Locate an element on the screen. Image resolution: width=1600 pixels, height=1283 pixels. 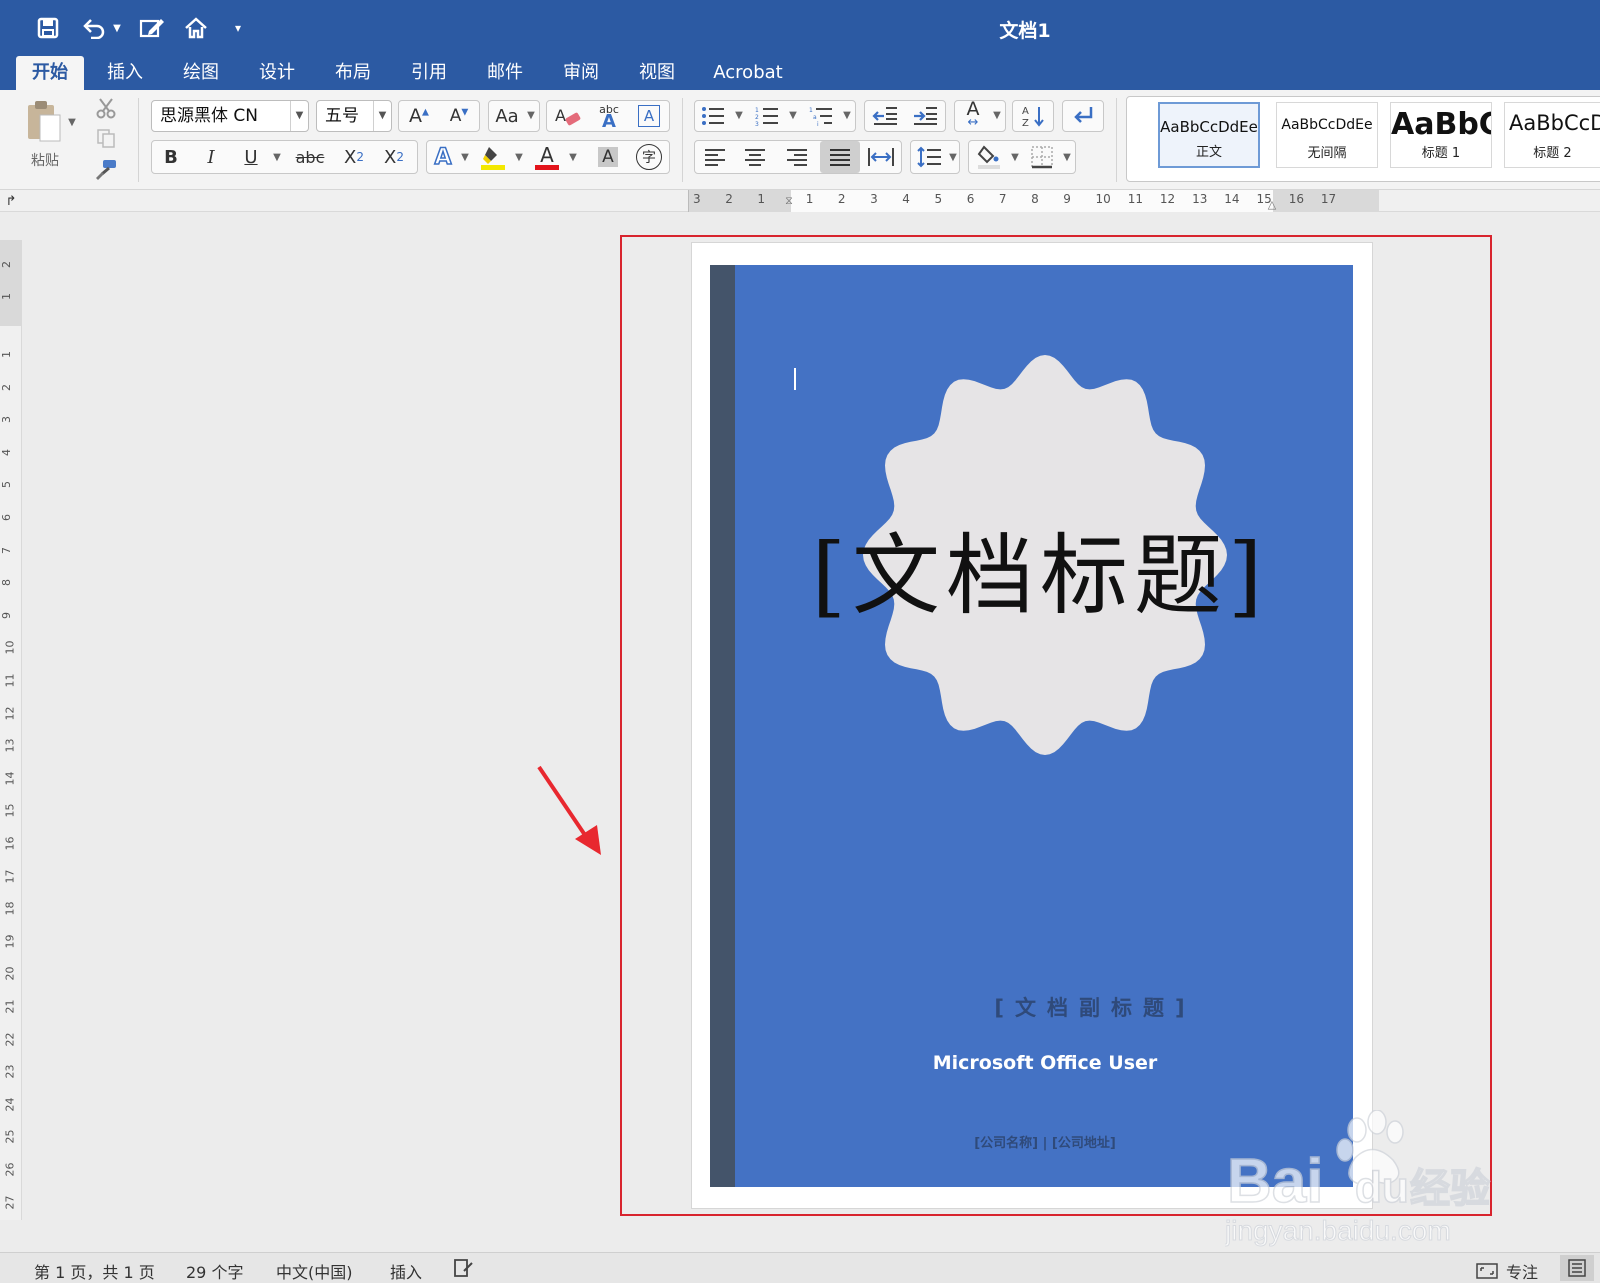
tab-design: 设计 is located at coordinates (277, 73).